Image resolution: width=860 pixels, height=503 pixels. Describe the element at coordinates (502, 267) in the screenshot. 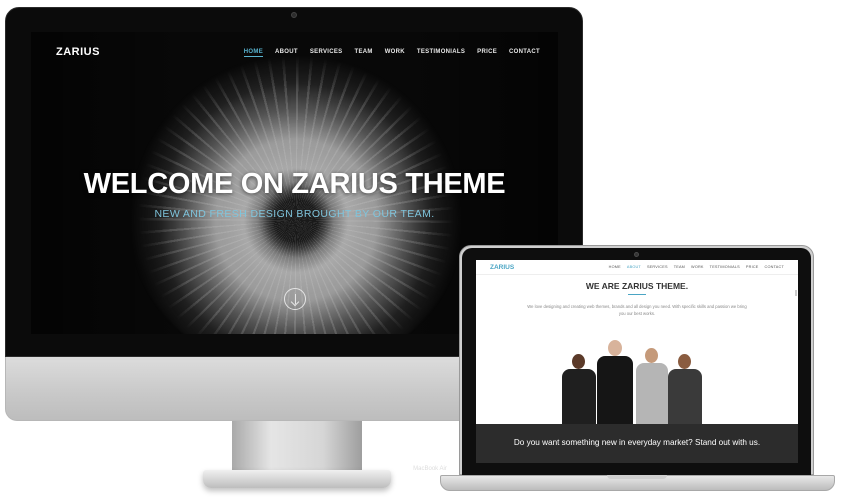

I see `macbook-site-logo: ZARIUS` at that location.